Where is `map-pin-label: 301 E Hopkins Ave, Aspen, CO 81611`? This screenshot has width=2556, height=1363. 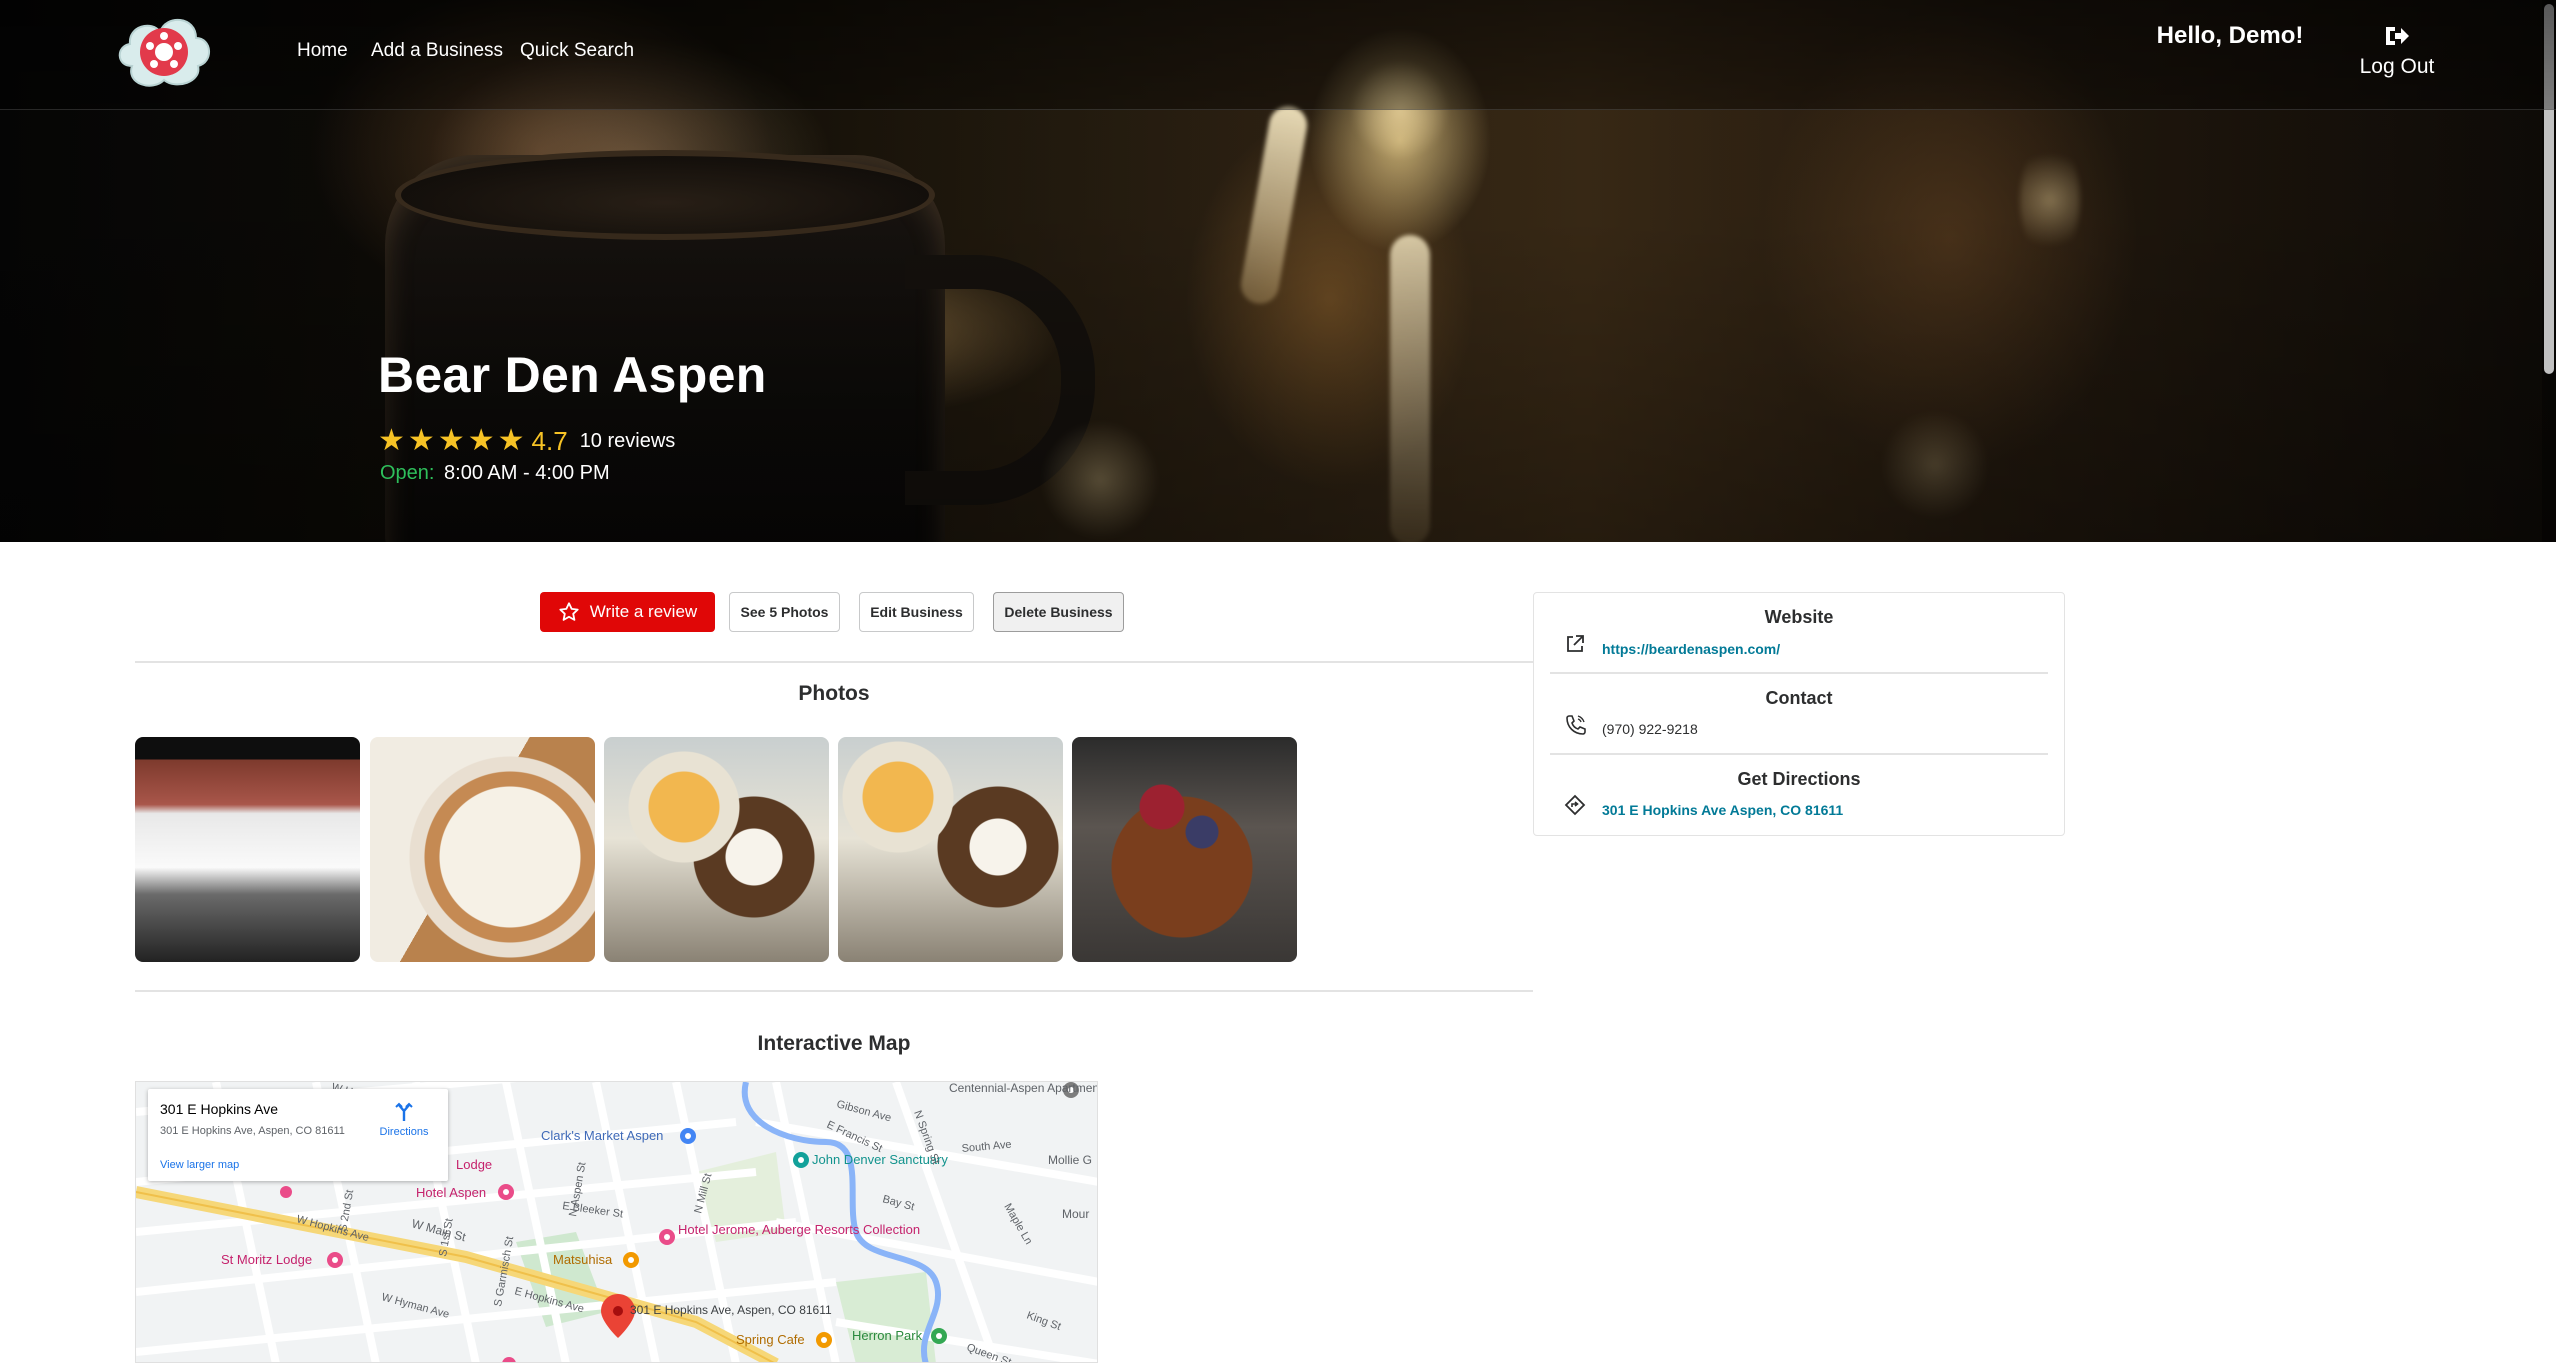 map-pin-label: 301 E Hopkins Ave, Aspen, CO 81611 is located at coordinates (731, 1310).